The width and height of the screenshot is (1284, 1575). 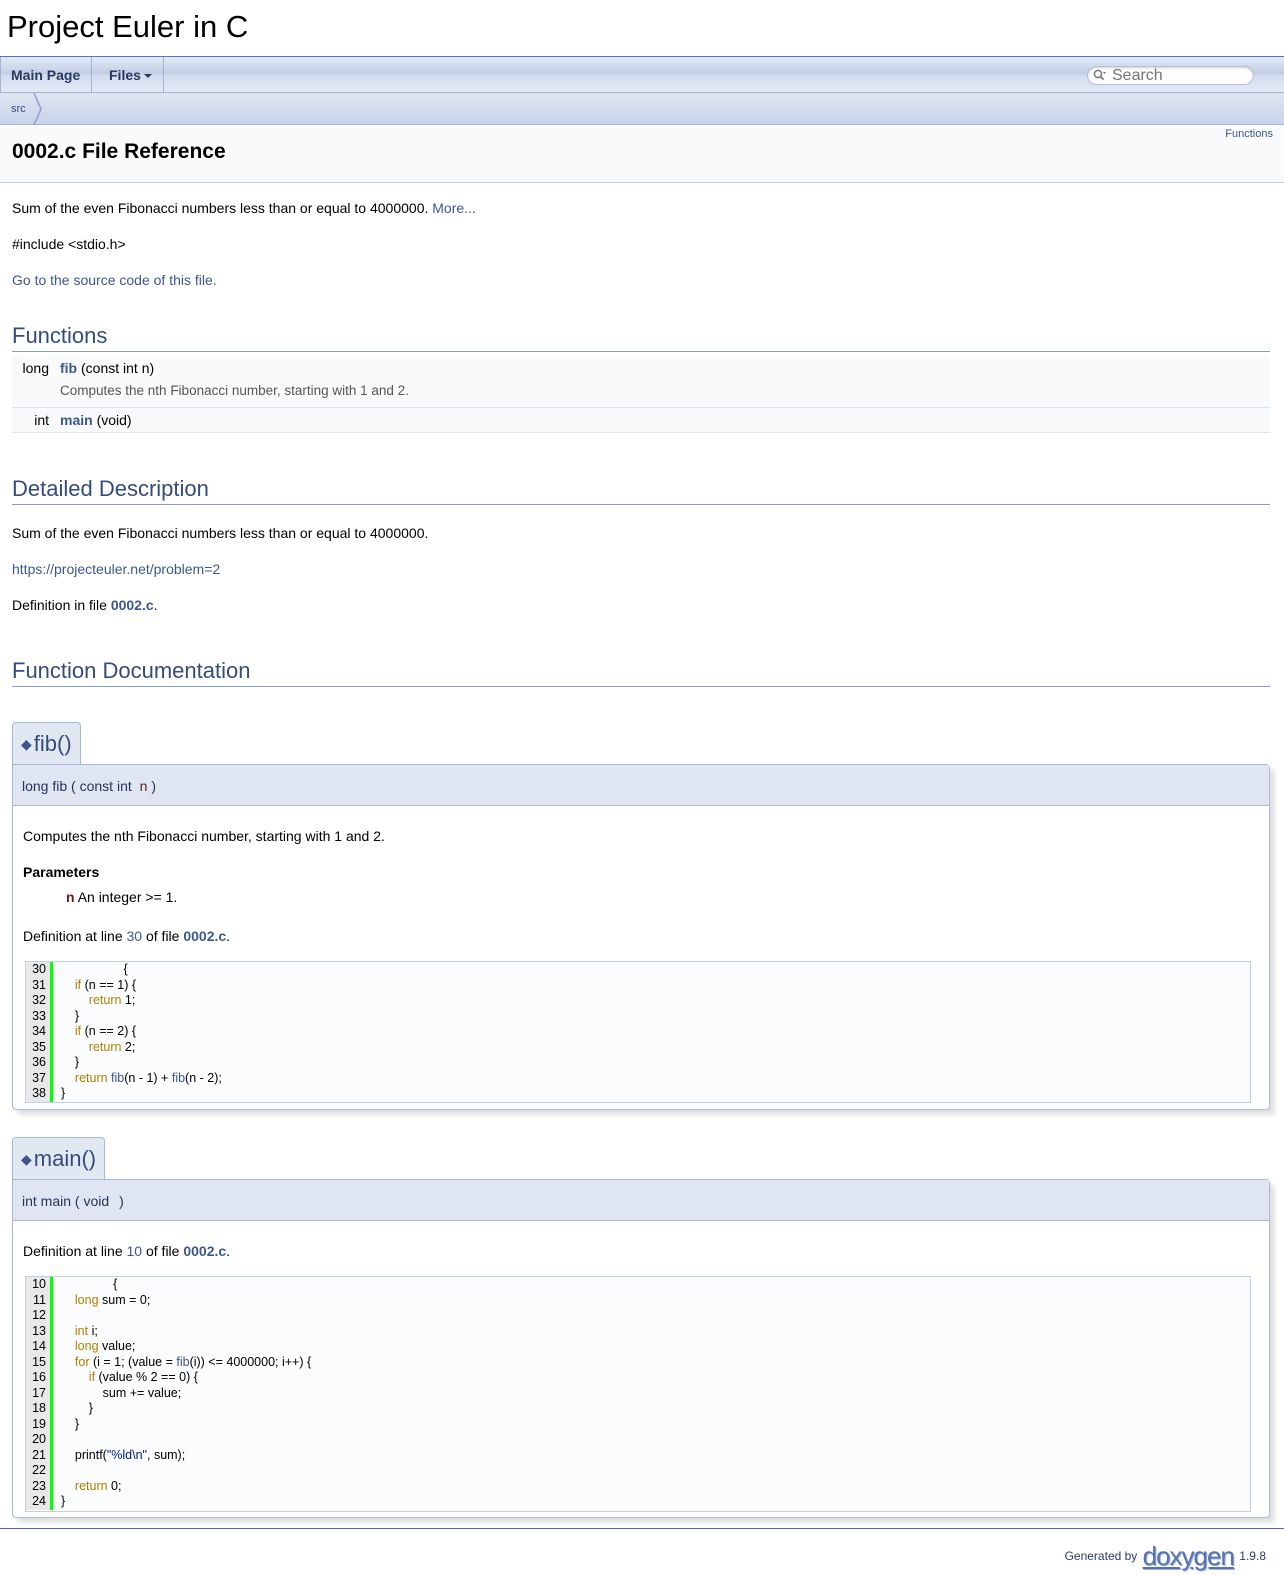 What do you see at coordinates (39, 1331) in the screenshot?
I see `line-number: 13` at bounding box center [39, 1331].